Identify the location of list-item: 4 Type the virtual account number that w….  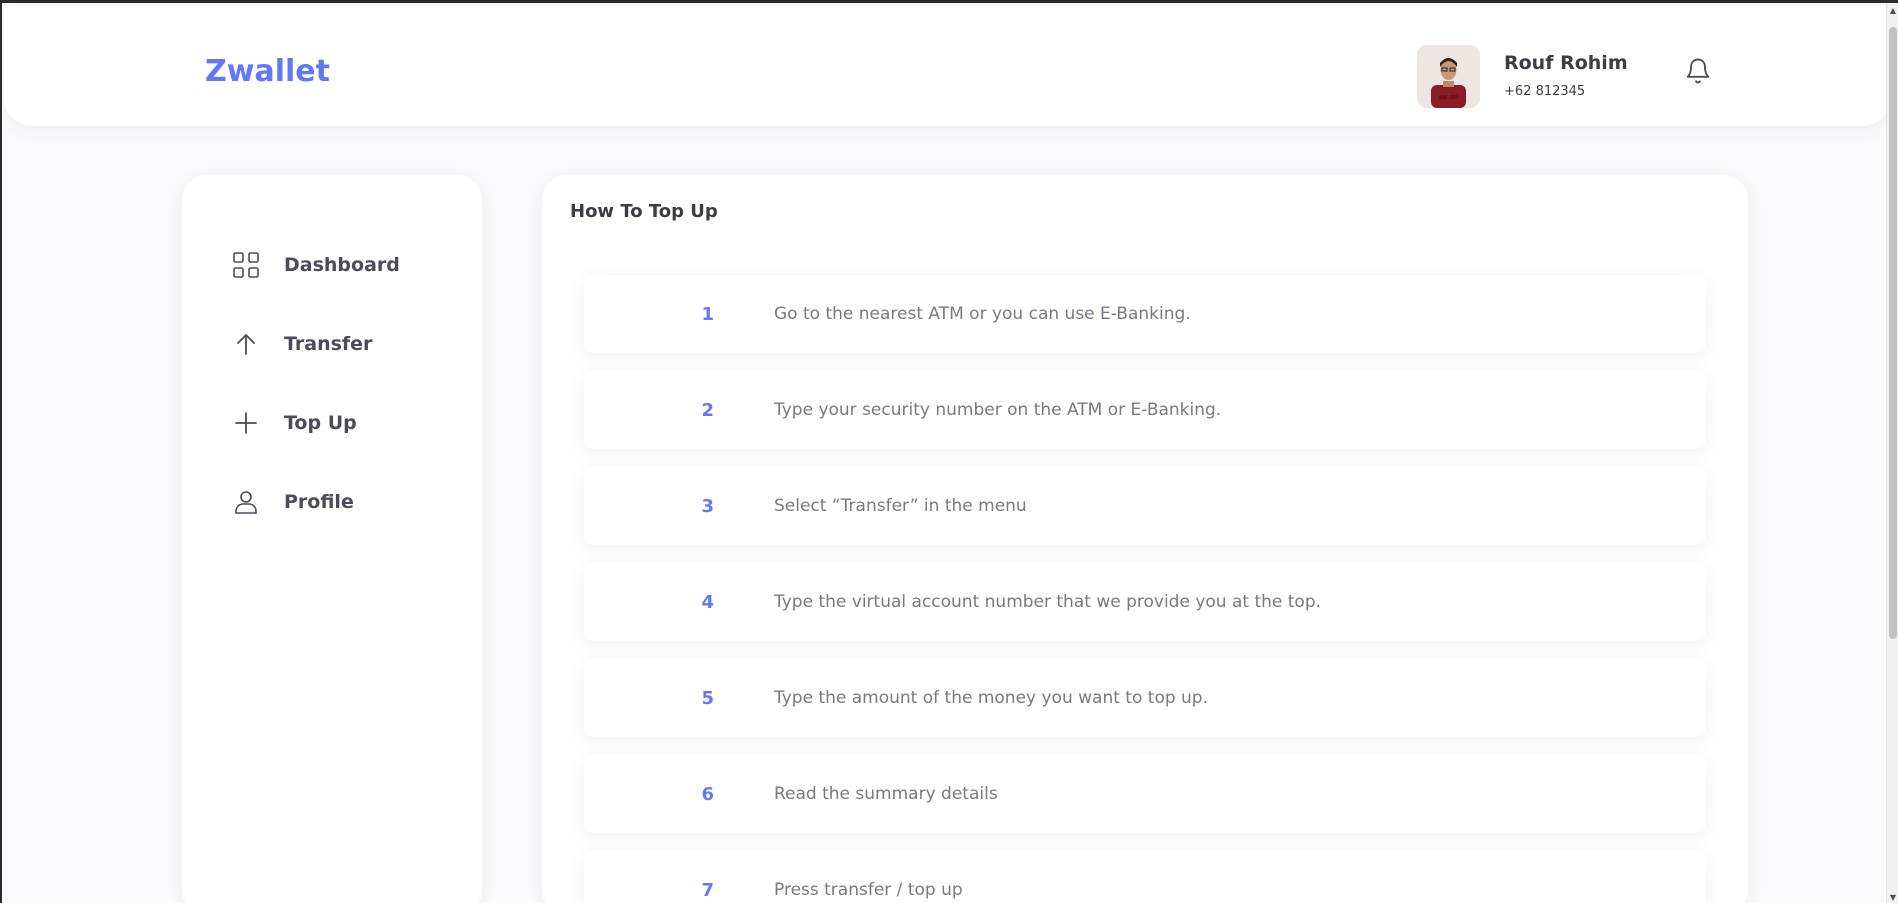
(1145, 602).